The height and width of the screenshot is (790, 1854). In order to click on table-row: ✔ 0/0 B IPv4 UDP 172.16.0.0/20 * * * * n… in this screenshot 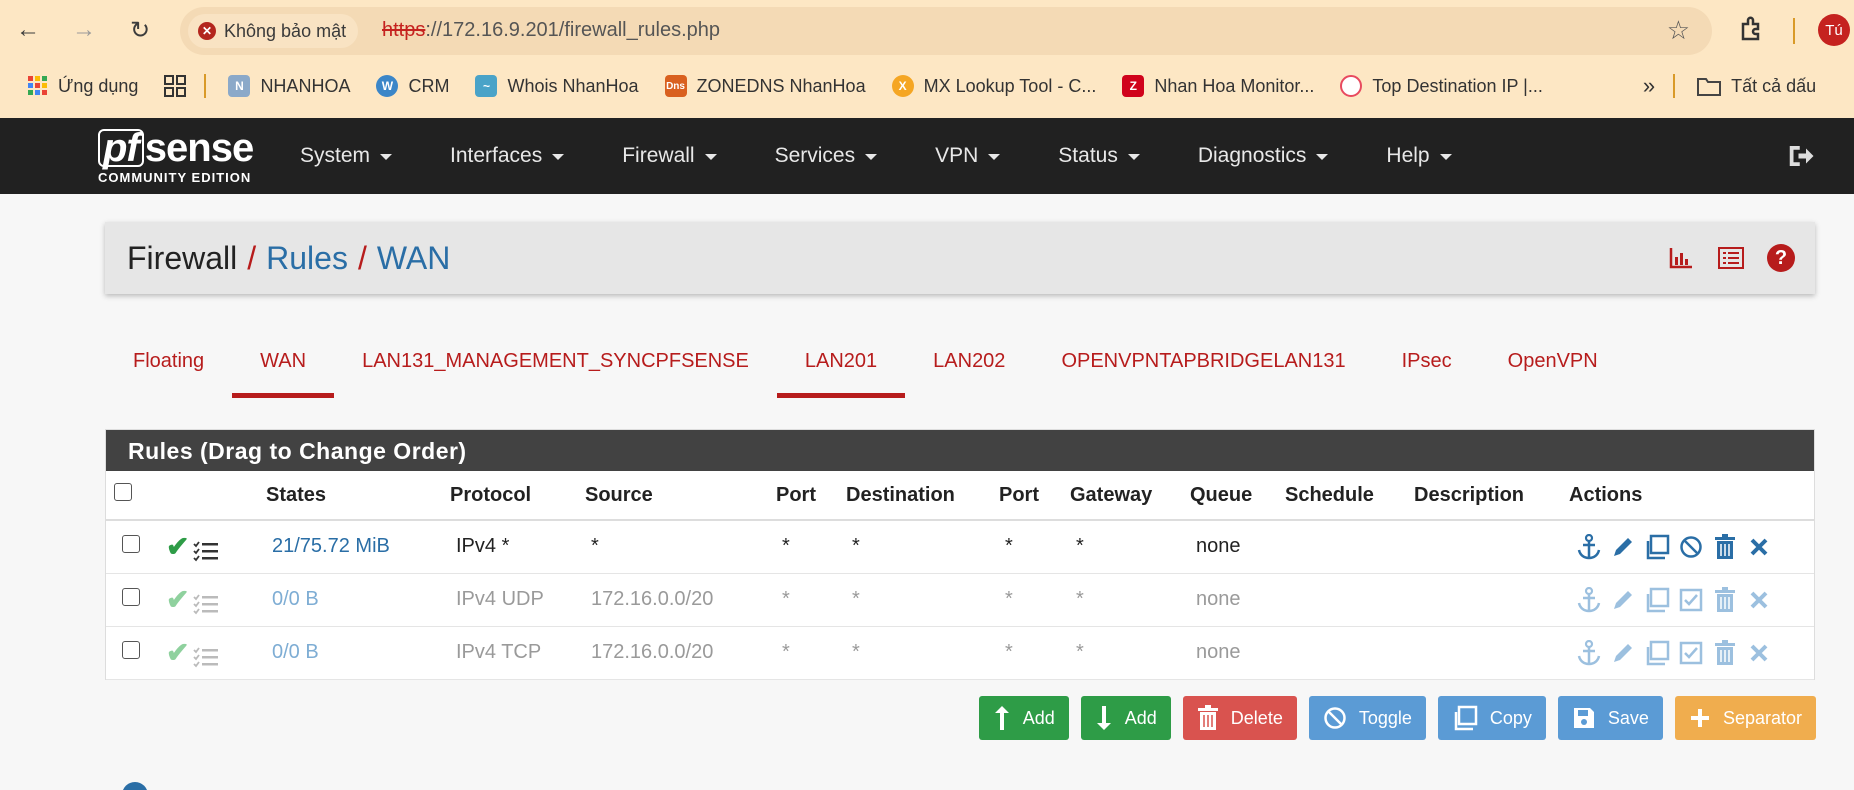, I will do `click(960, 600)`.